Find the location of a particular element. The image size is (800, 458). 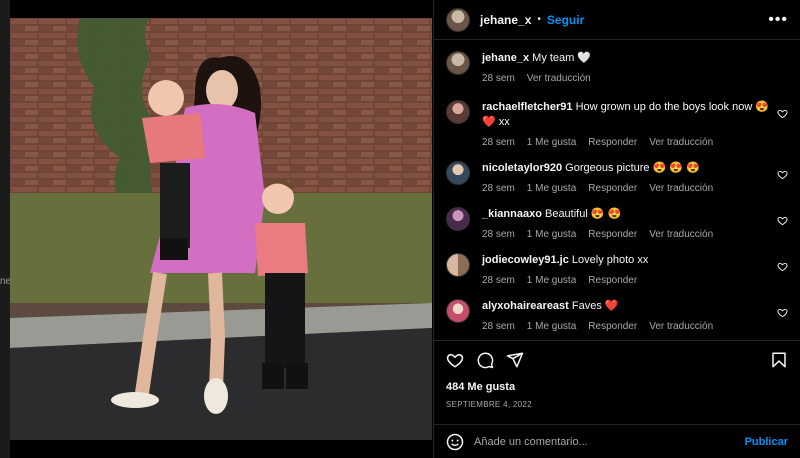

post-header: jehane_x • Seguir ••• is located at coordinates (617, 20).